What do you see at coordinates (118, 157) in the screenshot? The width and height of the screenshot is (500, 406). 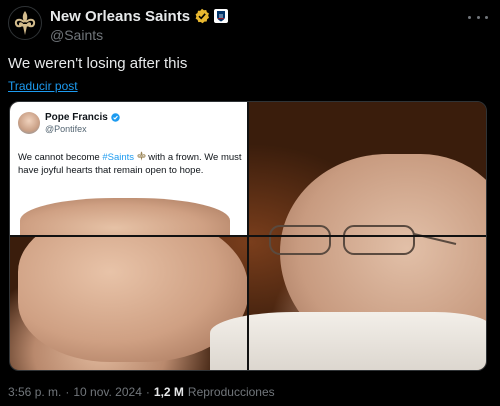 I see `embedded-post-hashtag: #Saints` at bounding box center [118, 157].